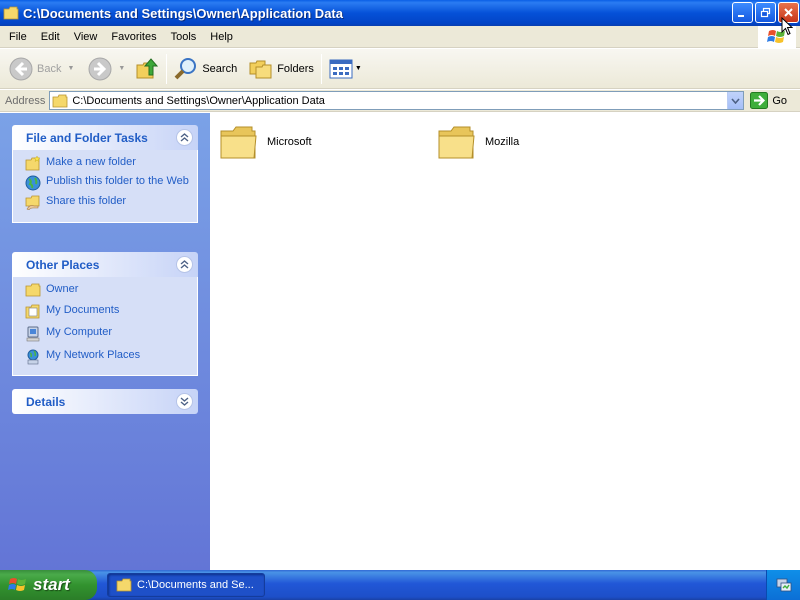  Describe the element at coordinates (289, 142) in the screenshot. I see `folder-label: Microsoft` at that location.